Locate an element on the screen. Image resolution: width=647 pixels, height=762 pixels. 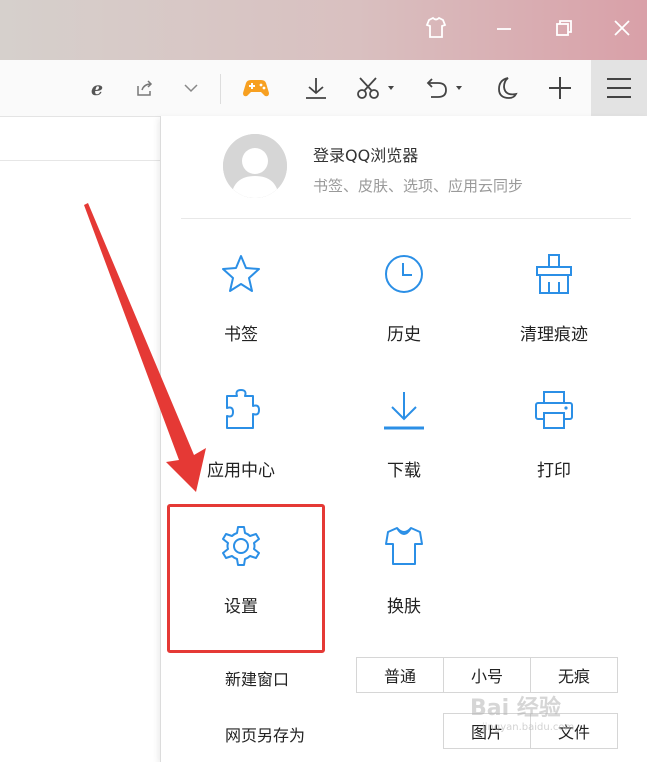
ie-mode-button: e is located at coordinates (99, 88).